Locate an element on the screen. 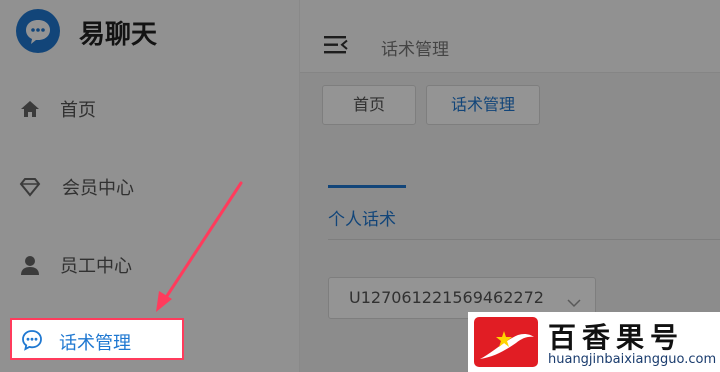  watermark-title: 百香果号 is located at coordinates (616, 337).